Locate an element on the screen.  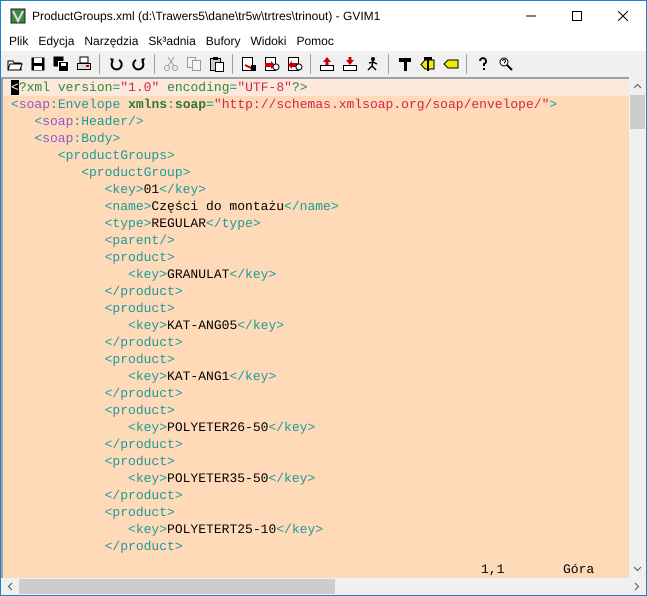
scroll-left-icon is located at coordinates (10, 586).